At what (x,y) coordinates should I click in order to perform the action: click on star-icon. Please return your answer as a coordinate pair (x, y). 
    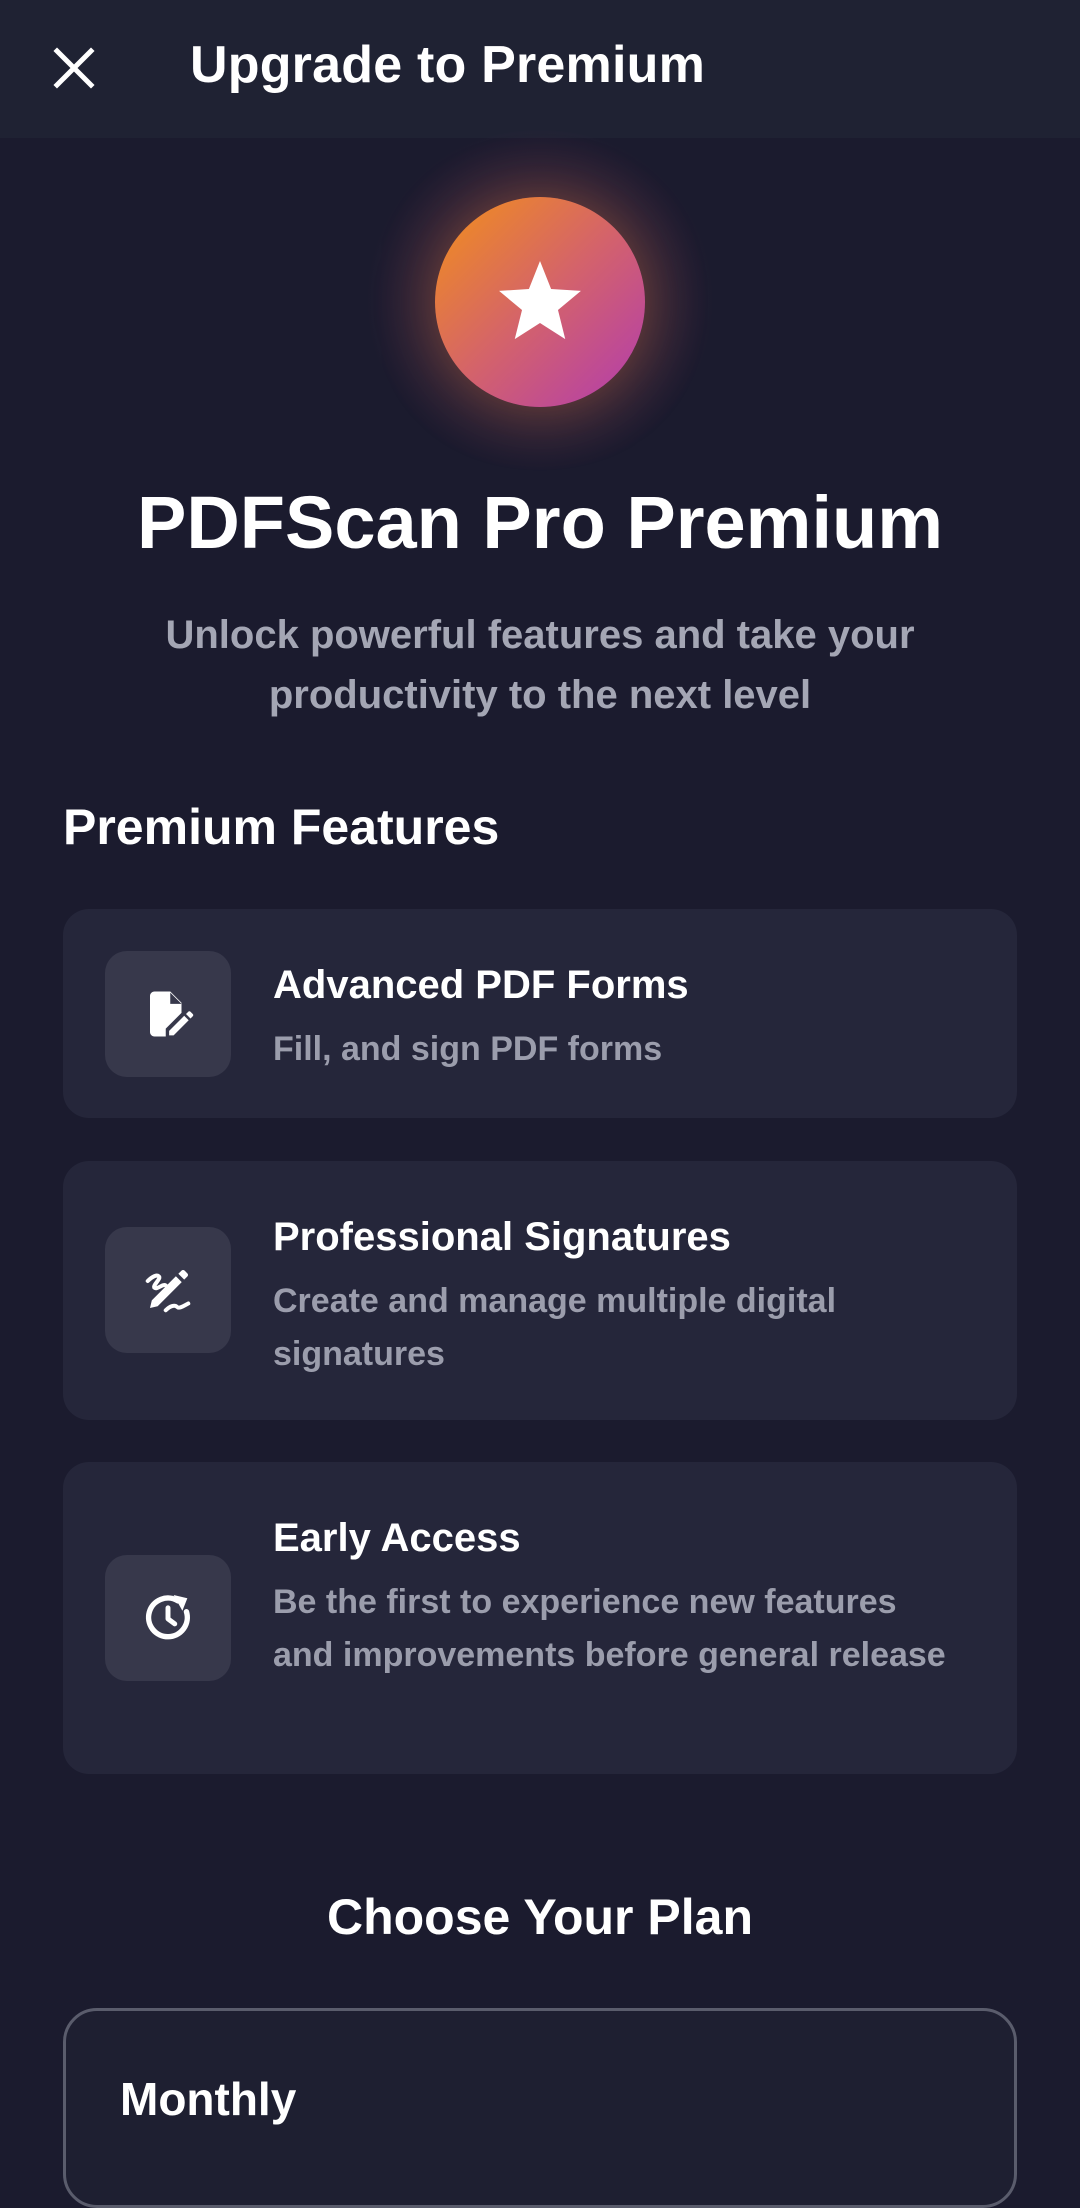
    Looking at the image, I should click on (540, 300).